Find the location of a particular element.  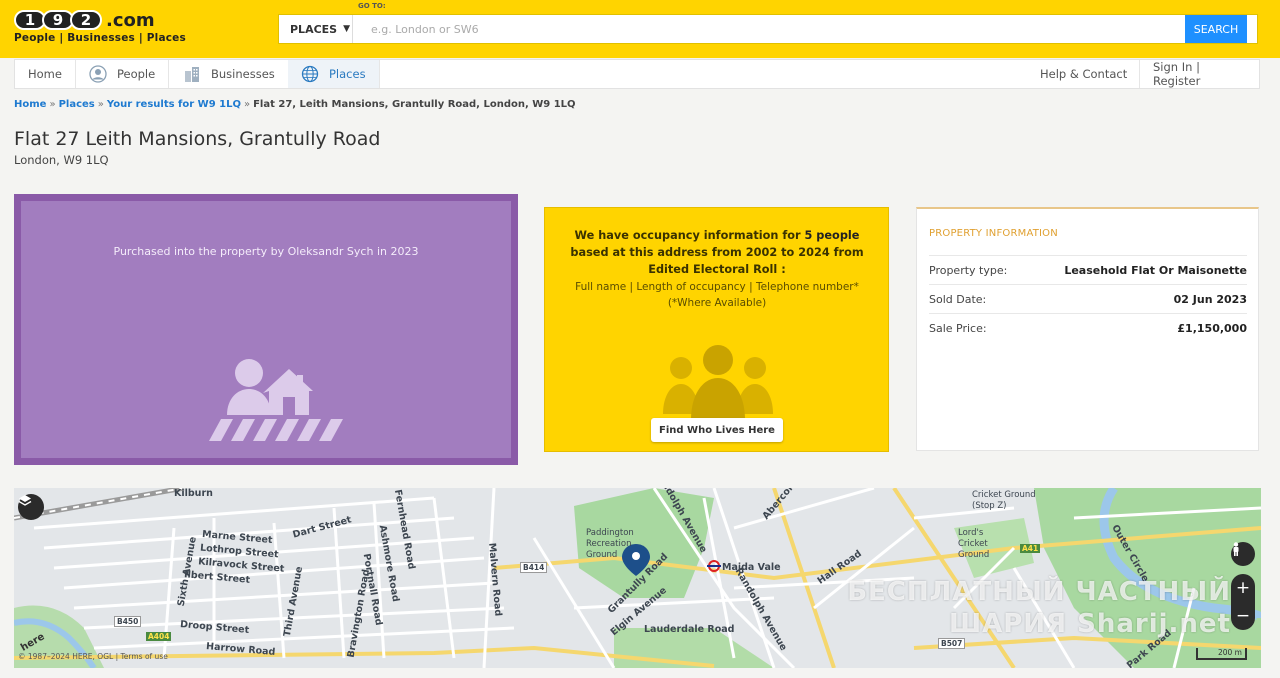

help-contact-link: Help & Contact is located at coordinates (1083, 74).